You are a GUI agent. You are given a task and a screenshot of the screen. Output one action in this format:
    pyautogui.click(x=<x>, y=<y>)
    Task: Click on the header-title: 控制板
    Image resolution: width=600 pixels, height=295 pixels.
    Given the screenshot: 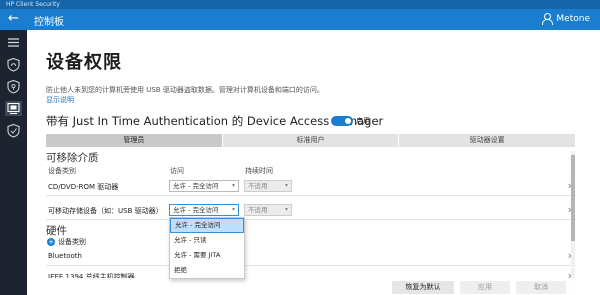 What is the action you would take?
    pyautogui.click(x=49, y=22)
    